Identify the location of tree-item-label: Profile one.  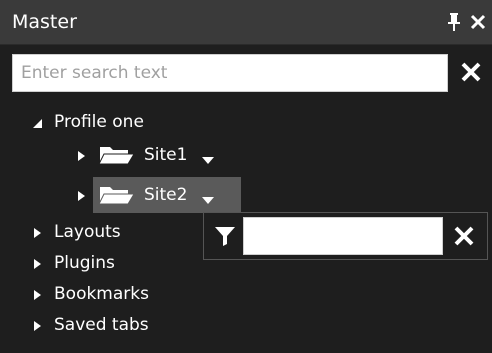
(99, 122).